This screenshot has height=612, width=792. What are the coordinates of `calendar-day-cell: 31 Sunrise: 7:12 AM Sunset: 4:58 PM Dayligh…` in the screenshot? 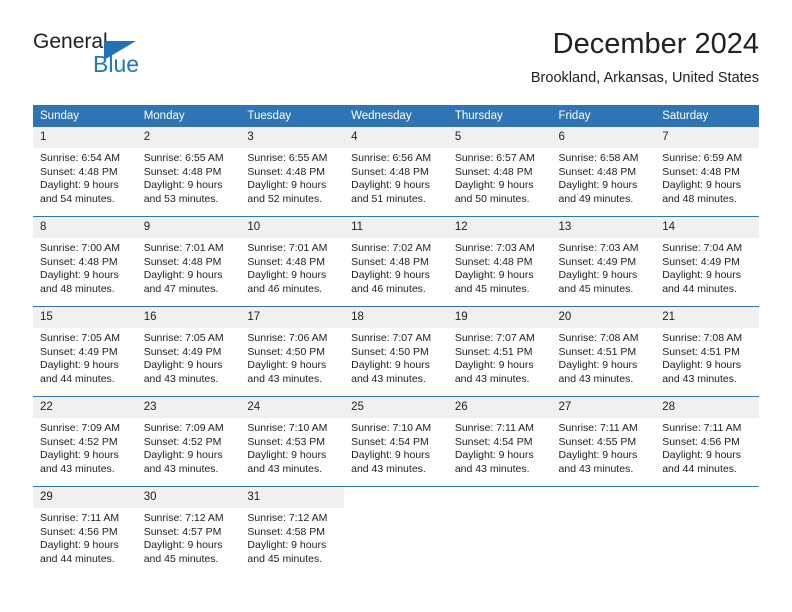 It's located at (292, 526).